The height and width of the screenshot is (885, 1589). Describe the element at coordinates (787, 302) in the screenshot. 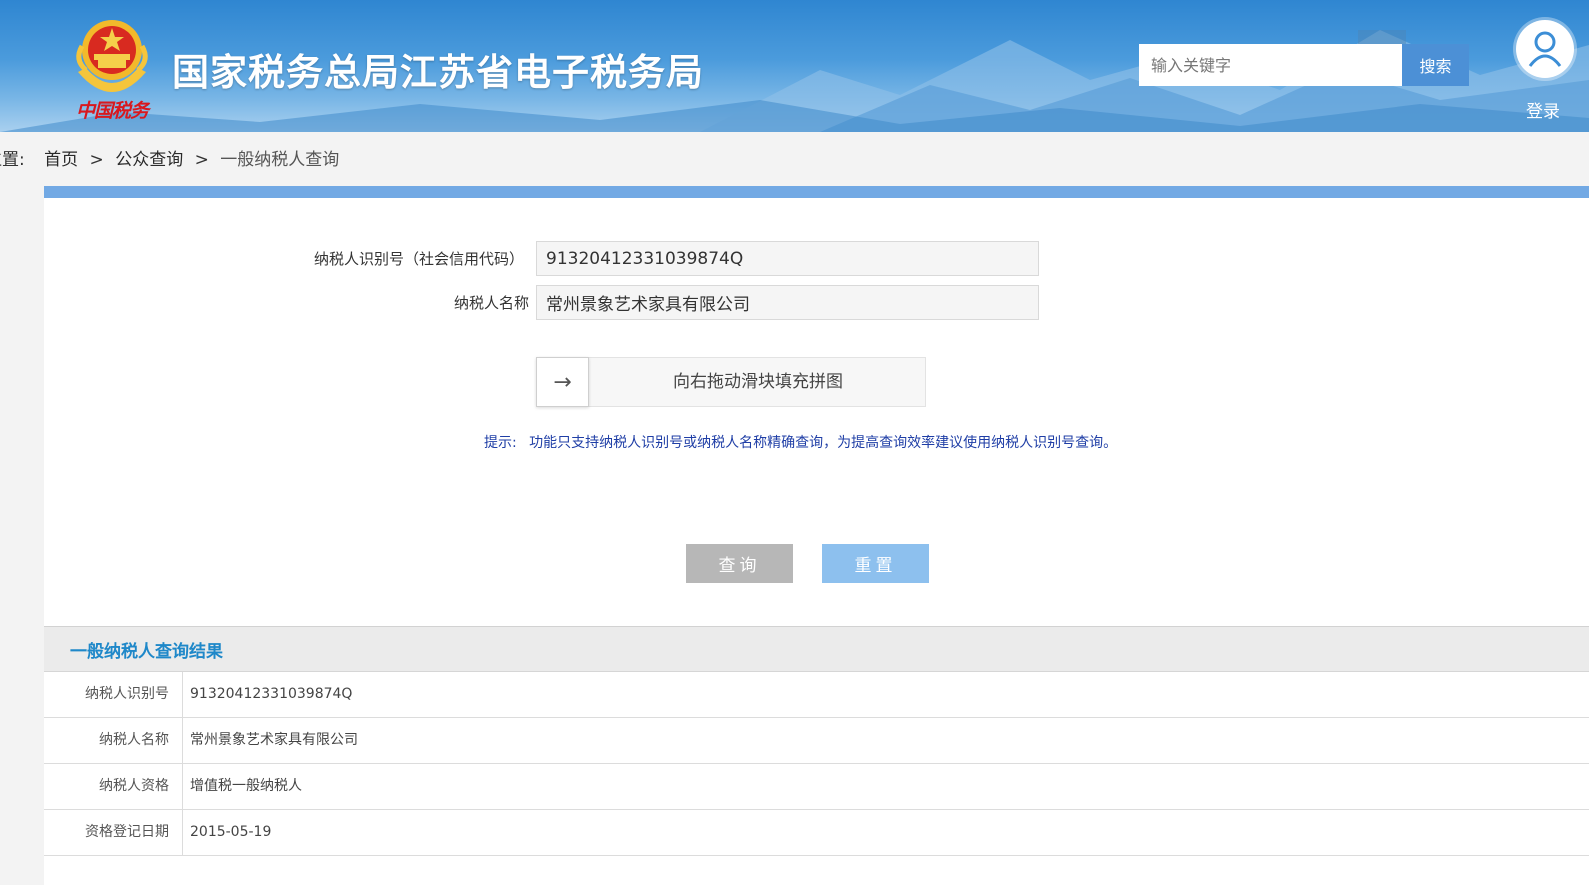

I see `taxpayer-name-input` at that location.